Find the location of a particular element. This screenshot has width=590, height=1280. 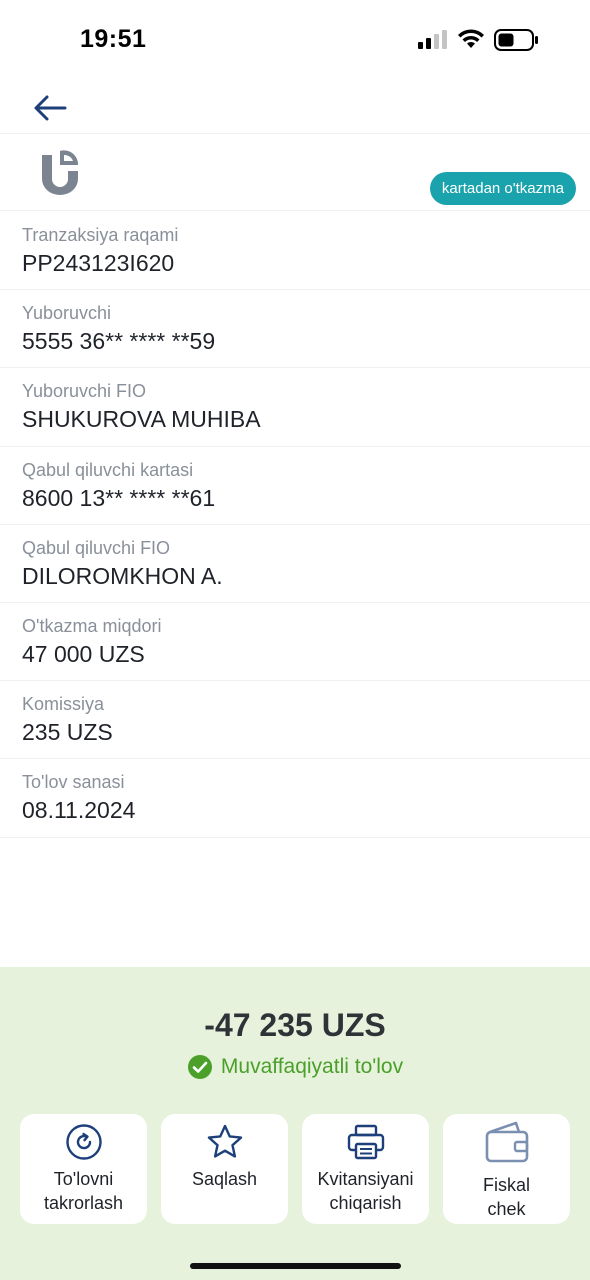

arrow-left-icon is located at coordinates (50, 108).